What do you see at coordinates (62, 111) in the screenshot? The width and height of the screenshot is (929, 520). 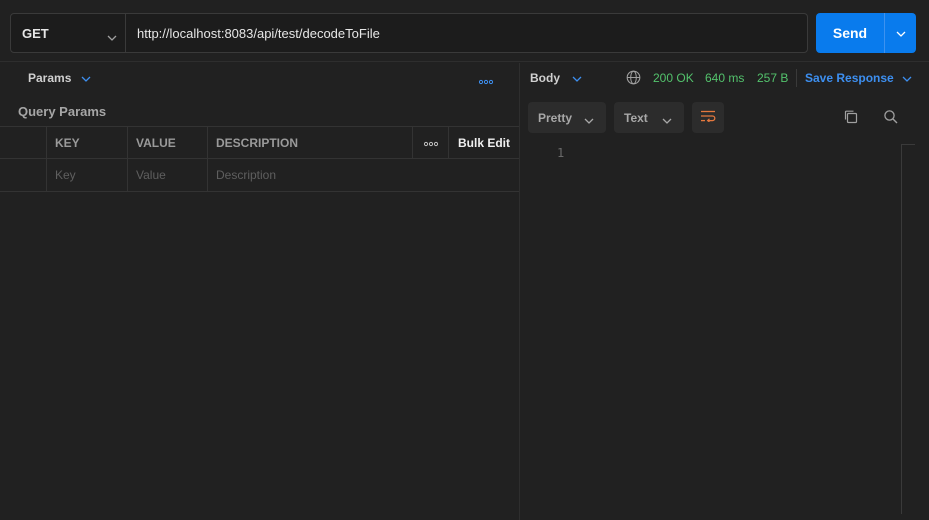 I see `query-params-title: Query Params` at bounding box center [62, 111].